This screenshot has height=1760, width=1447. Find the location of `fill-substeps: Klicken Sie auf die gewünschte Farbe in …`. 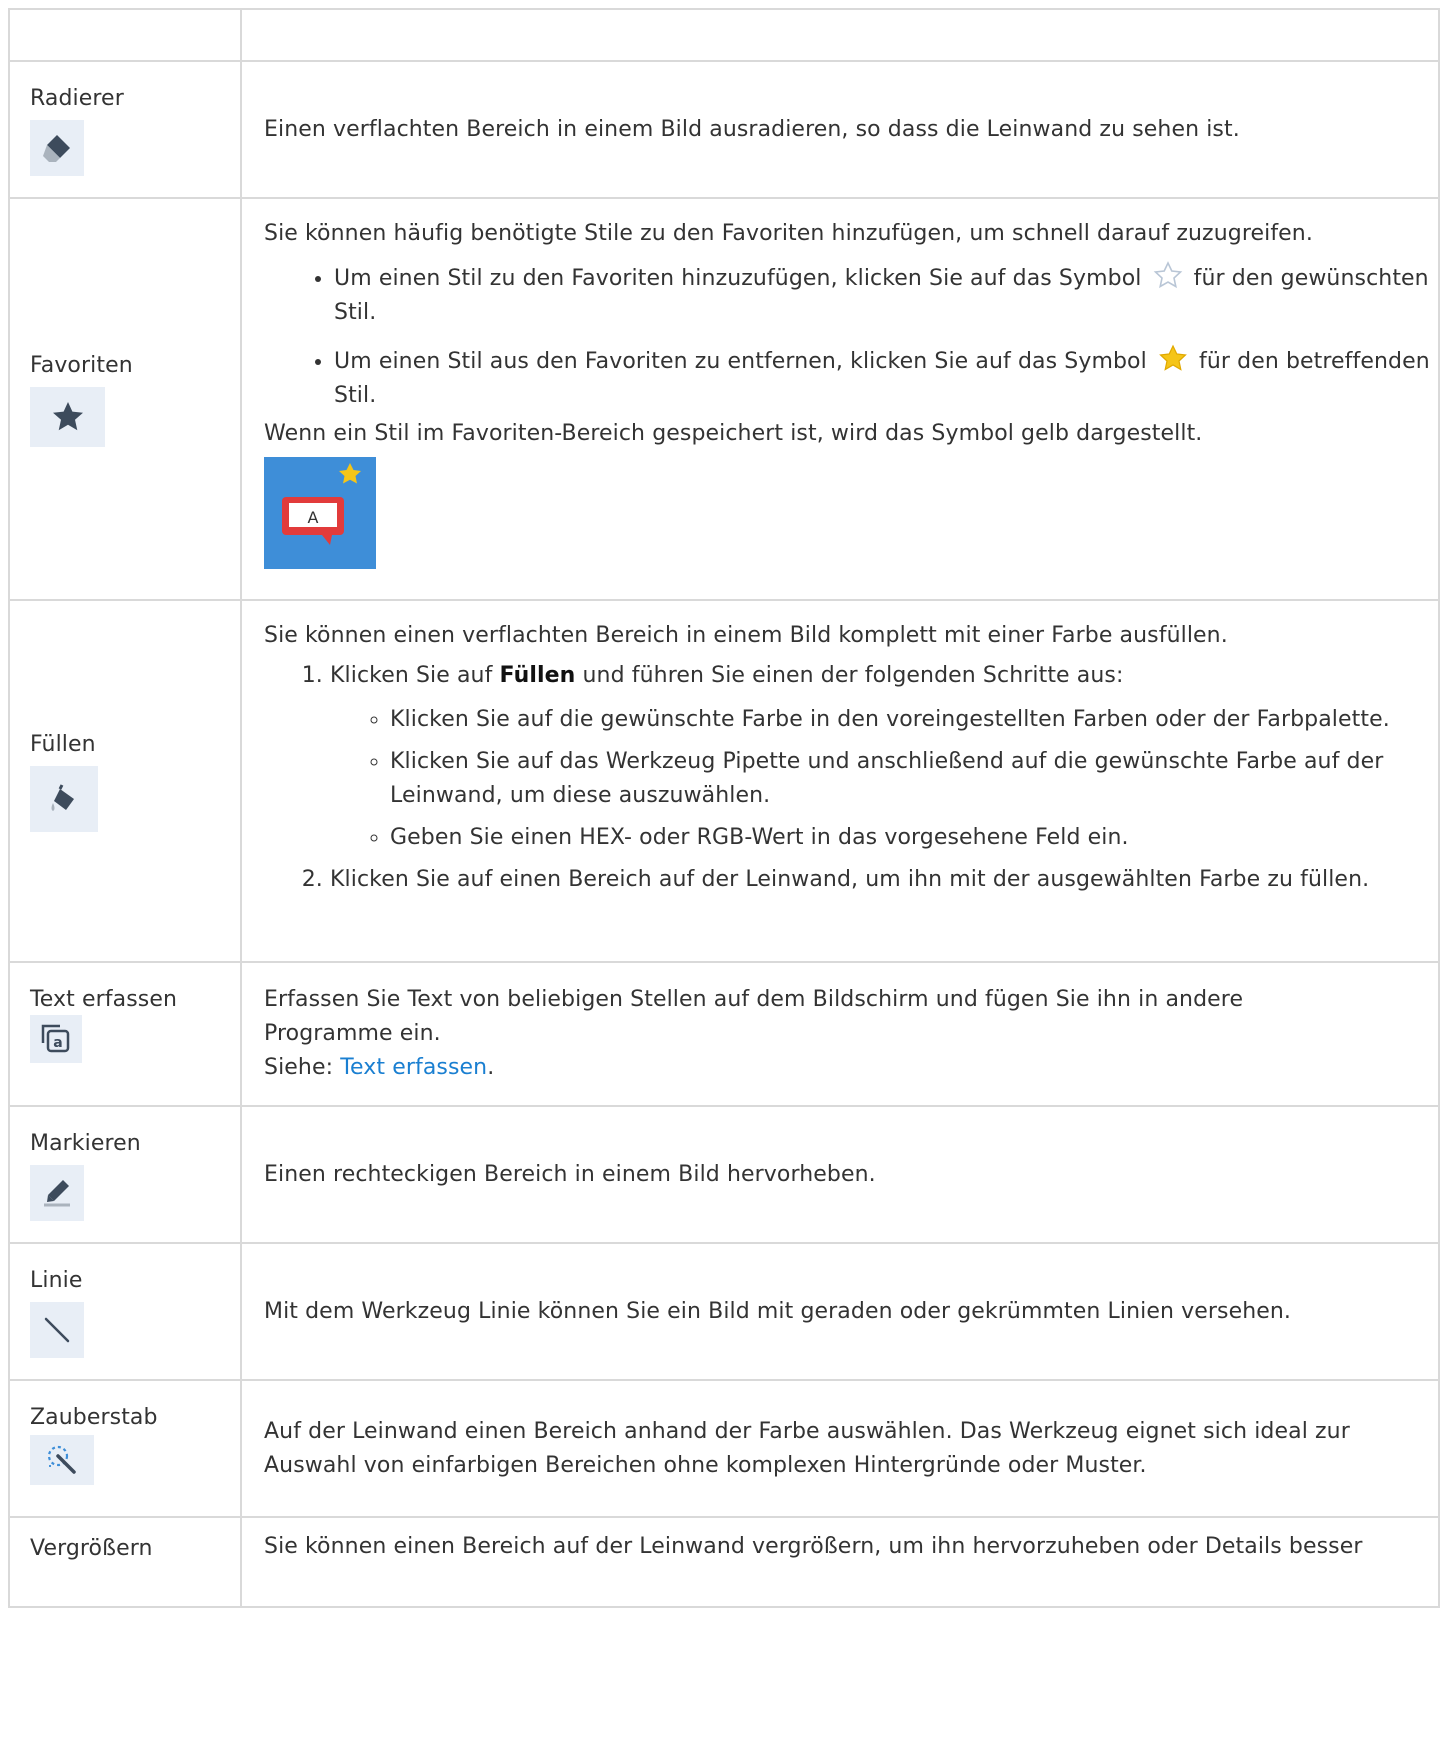

fill-substeps: Klicken Sie auf die gewünschte Farbe in … is located at coordinates (884, 779).